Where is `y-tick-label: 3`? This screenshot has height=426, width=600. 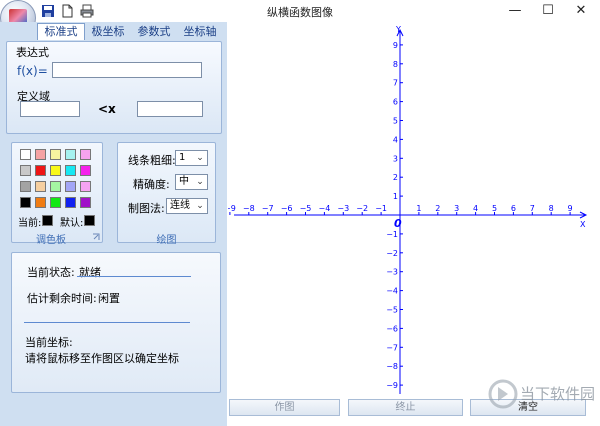
y-tick-label: 3 is located at coordinates (395, 158).